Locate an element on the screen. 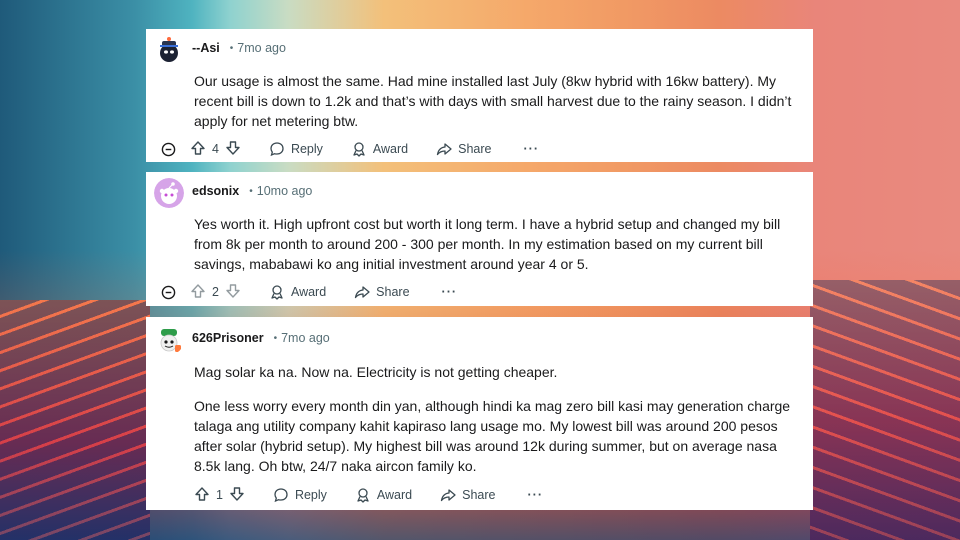 The width and height of the screenshot is (960, 540). snoo-dark-avatar-icon is located at coordinates (169, 50).